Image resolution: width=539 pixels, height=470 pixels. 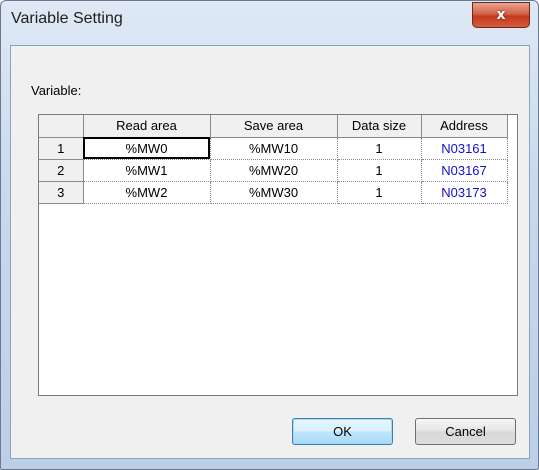 I want to click on save-area-cell: %MW20, so click(x=274, y=170).